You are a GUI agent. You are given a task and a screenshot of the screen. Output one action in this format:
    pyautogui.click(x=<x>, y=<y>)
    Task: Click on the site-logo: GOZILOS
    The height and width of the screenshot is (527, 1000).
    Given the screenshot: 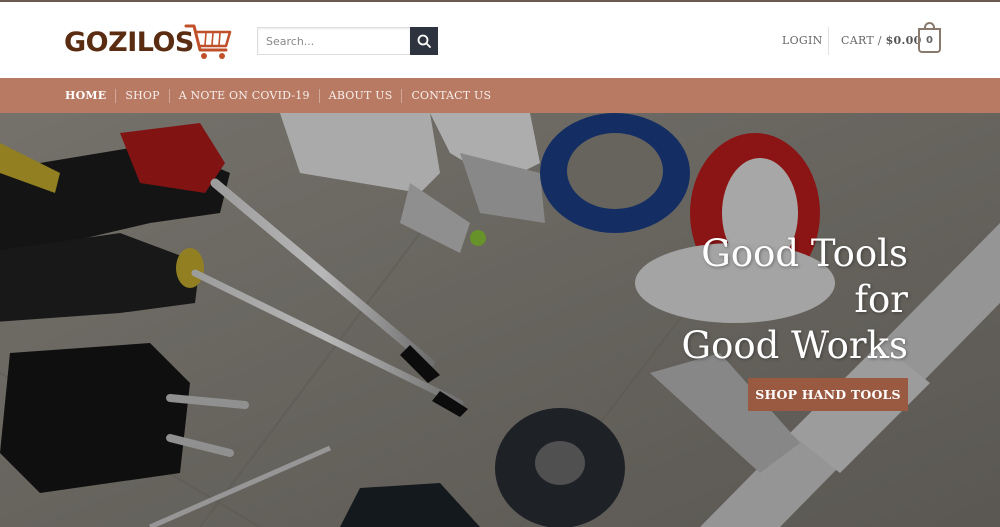 What is the action you would take?
    pyautogui.click(x=150, y=42)
    